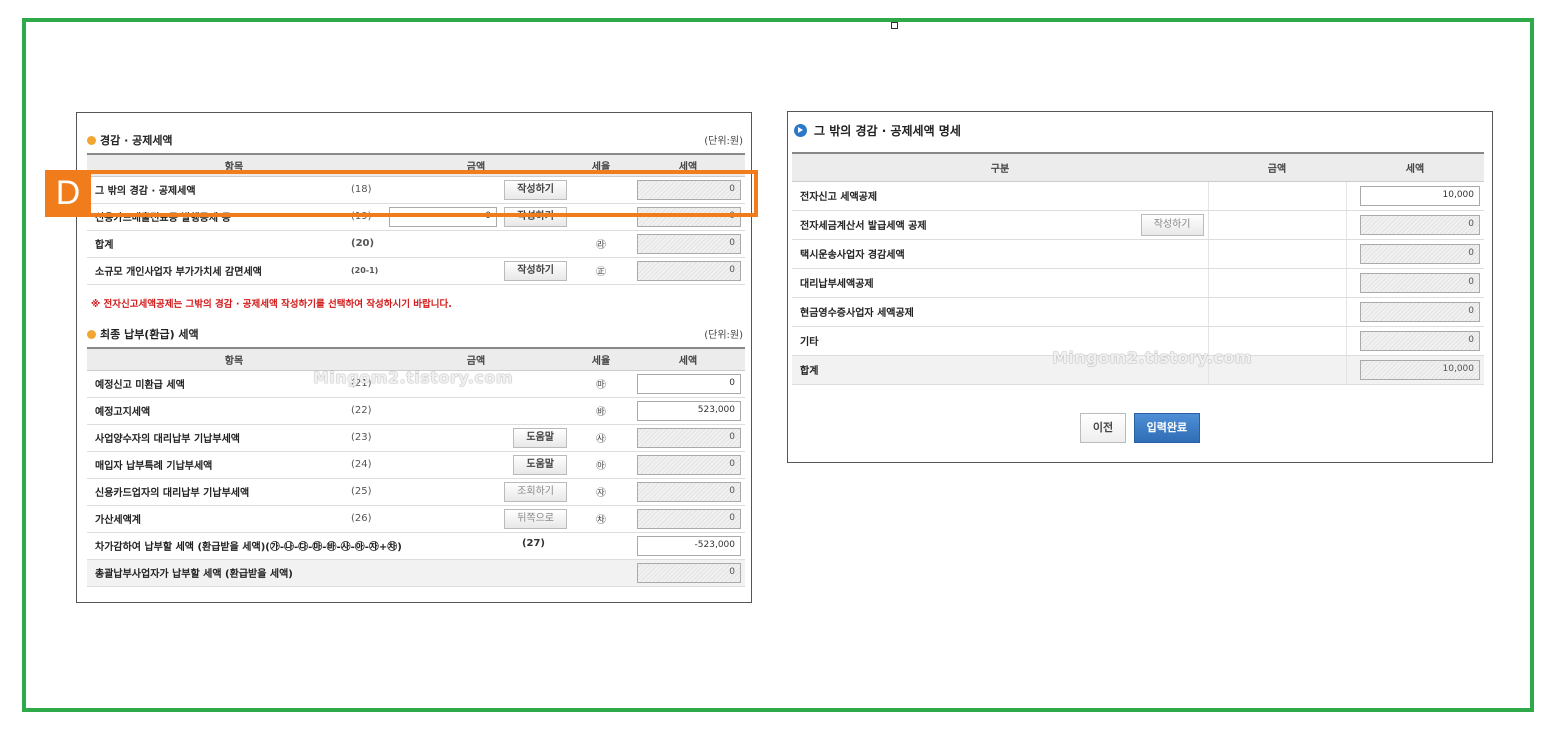  Describe the element at coordinates (535, 491) in the screenshot. I see `lookup-button: 조회하기` at that location.